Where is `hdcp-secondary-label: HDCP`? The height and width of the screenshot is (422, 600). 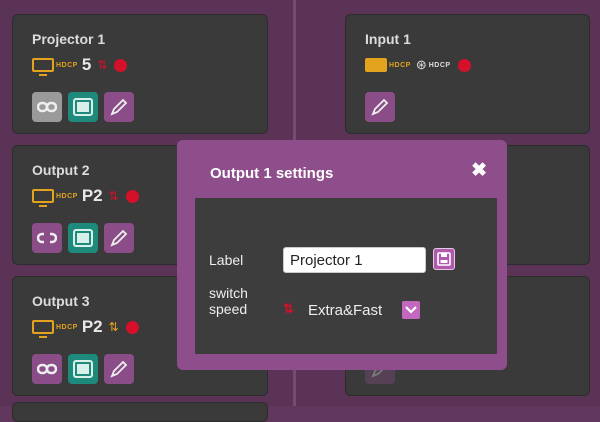
hdcp-secondary-label: HDCP is located at coordinates (439, 65).